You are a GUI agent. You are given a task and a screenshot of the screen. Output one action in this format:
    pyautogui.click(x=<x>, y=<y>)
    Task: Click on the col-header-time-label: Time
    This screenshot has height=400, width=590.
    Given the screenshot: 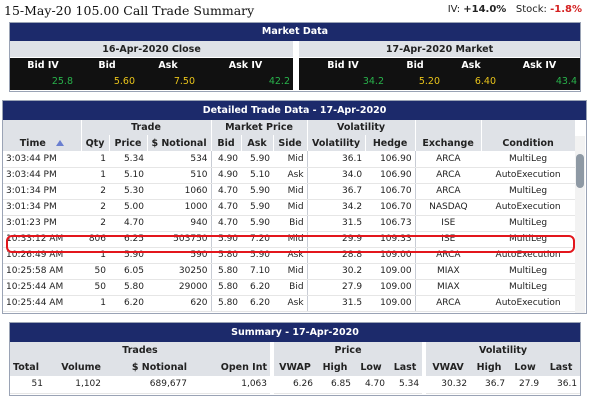 What is the action you would take?
    pyautogui.click(x=32, y=143)
    